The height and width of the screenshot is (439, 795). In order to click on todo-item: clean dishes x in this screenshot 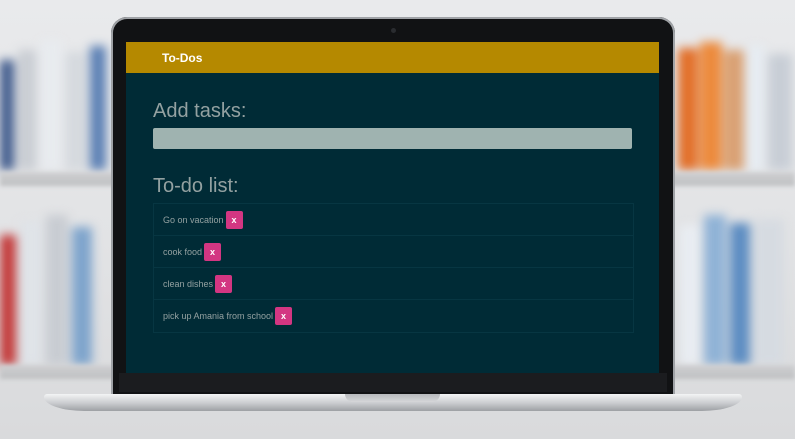, I will do `click(393, 284)`.